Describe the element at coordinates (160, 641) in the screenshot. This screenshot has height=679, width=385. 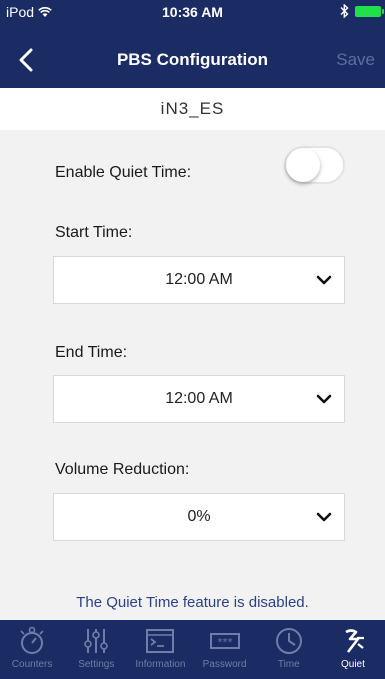
I see `terminal-icon` at that location.